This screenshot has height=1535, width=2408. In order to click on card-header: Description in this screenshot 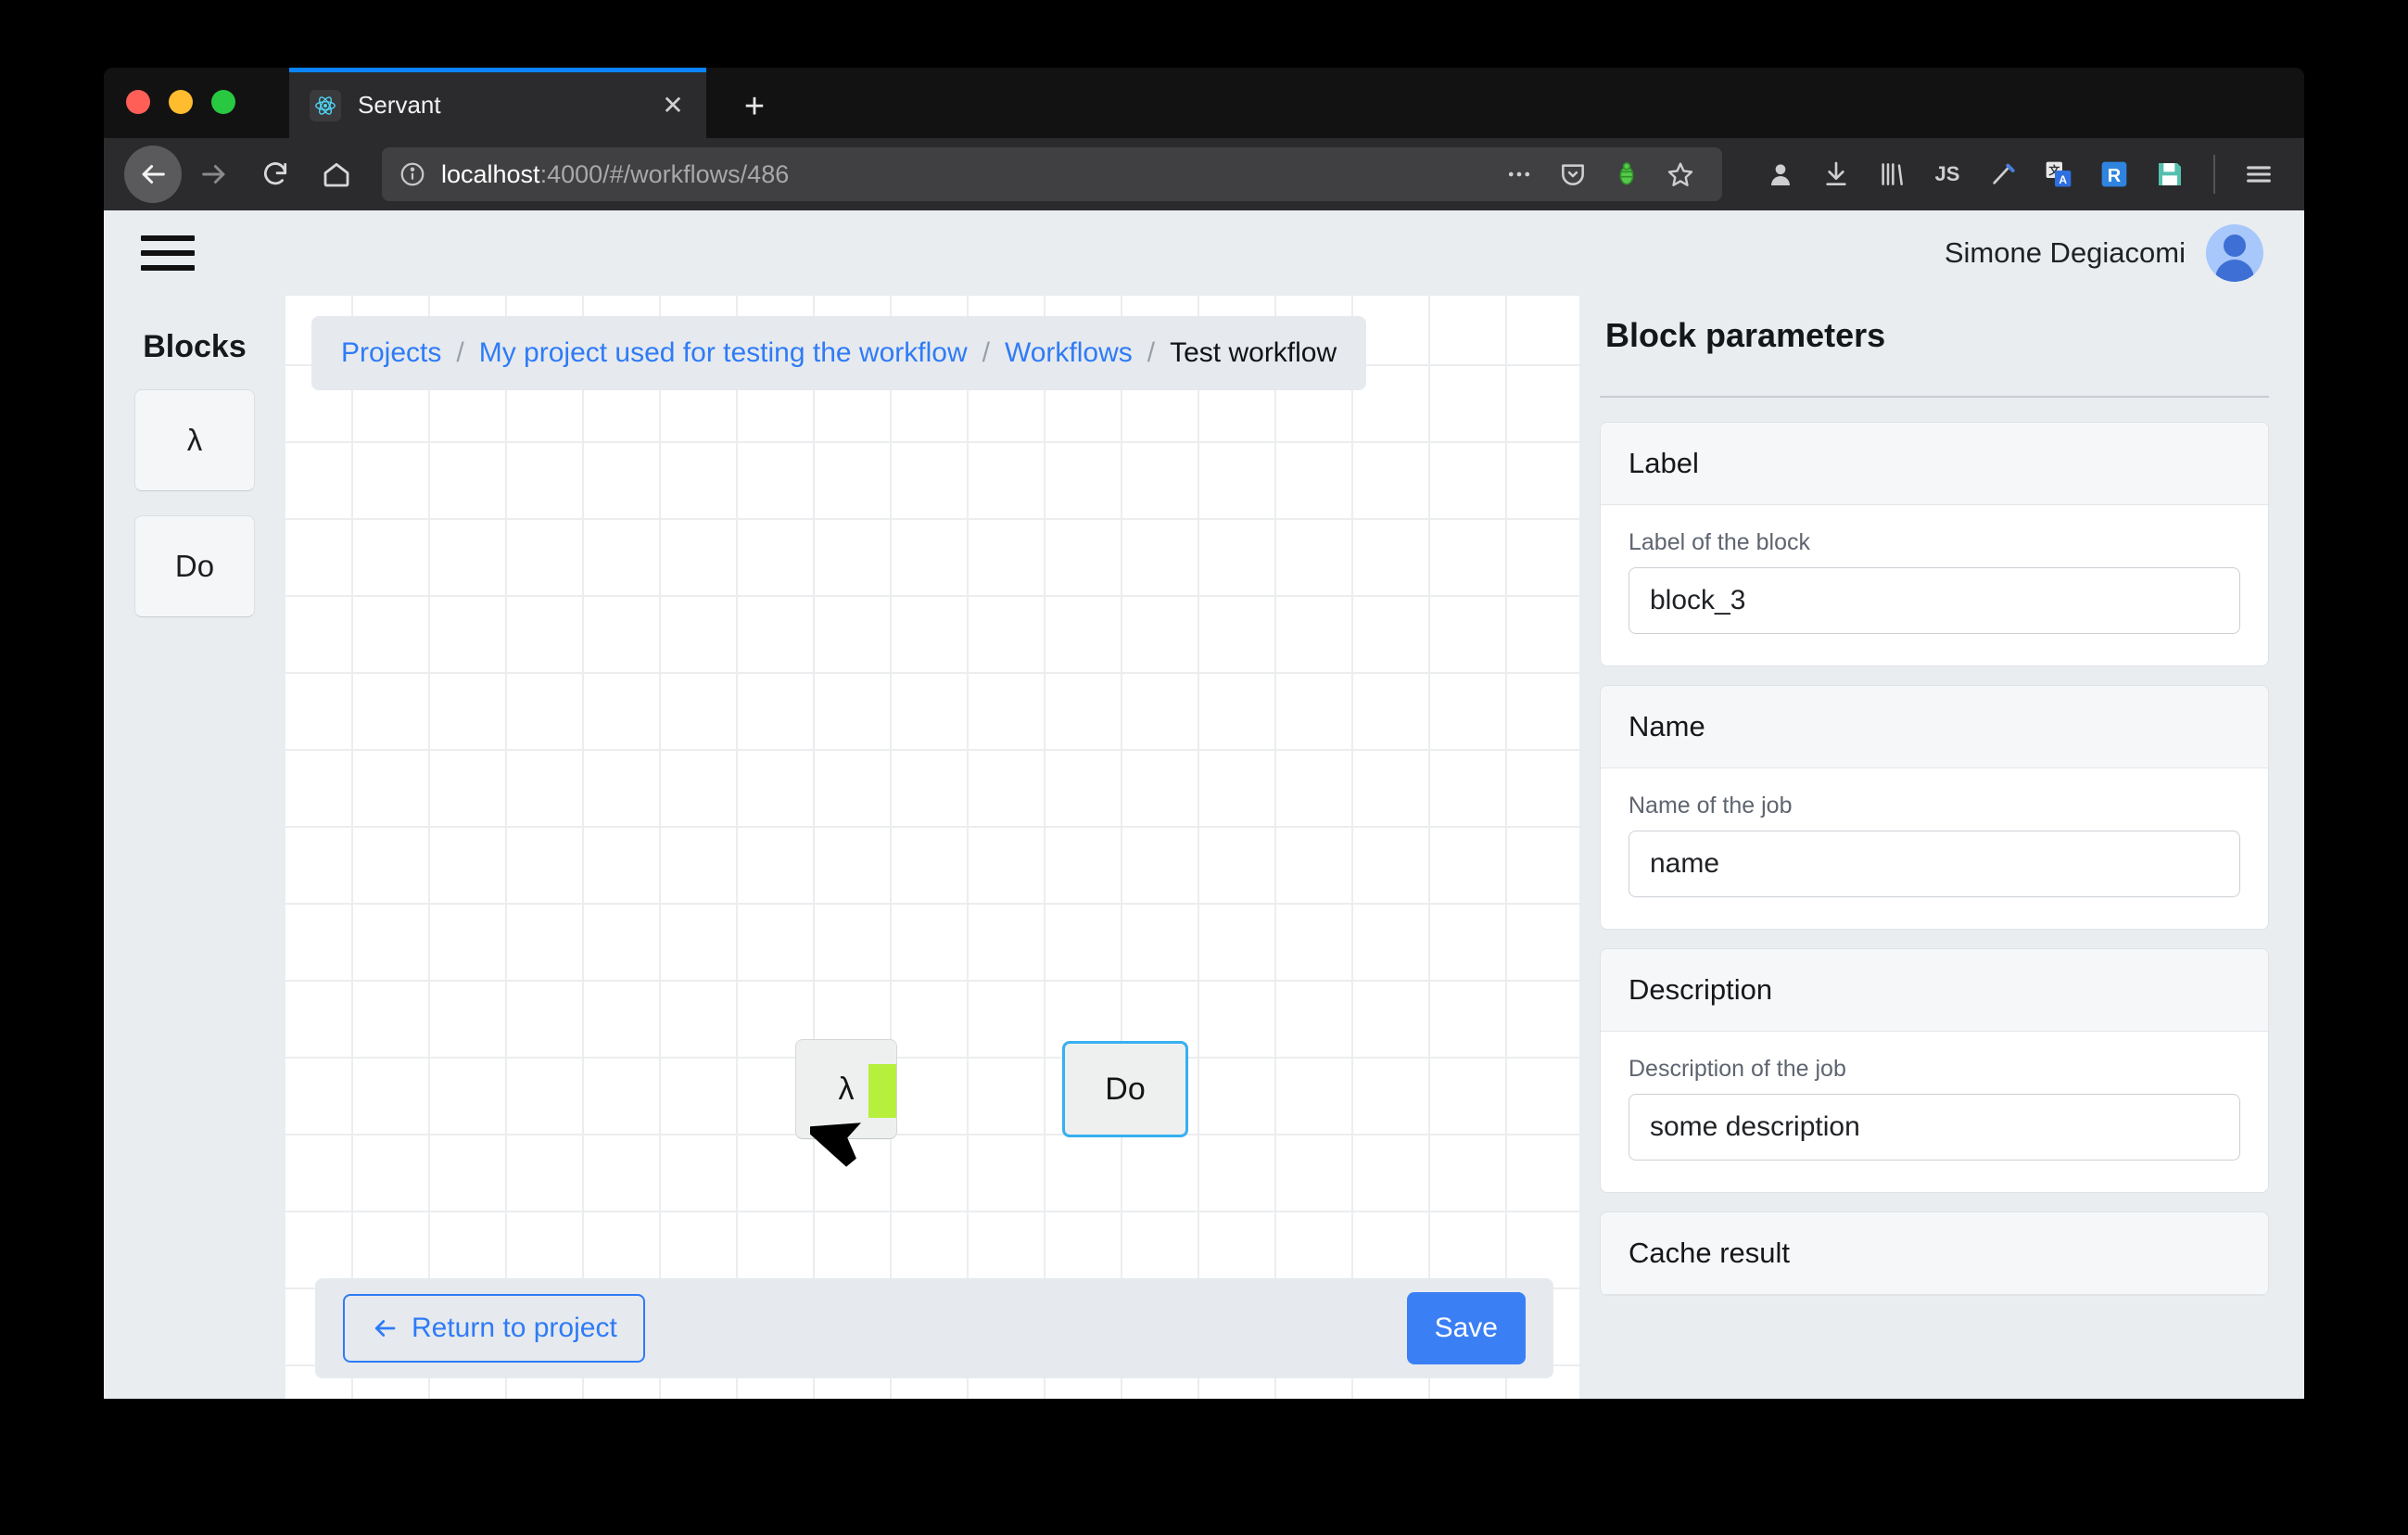, I will do `click(1935, 990)`.